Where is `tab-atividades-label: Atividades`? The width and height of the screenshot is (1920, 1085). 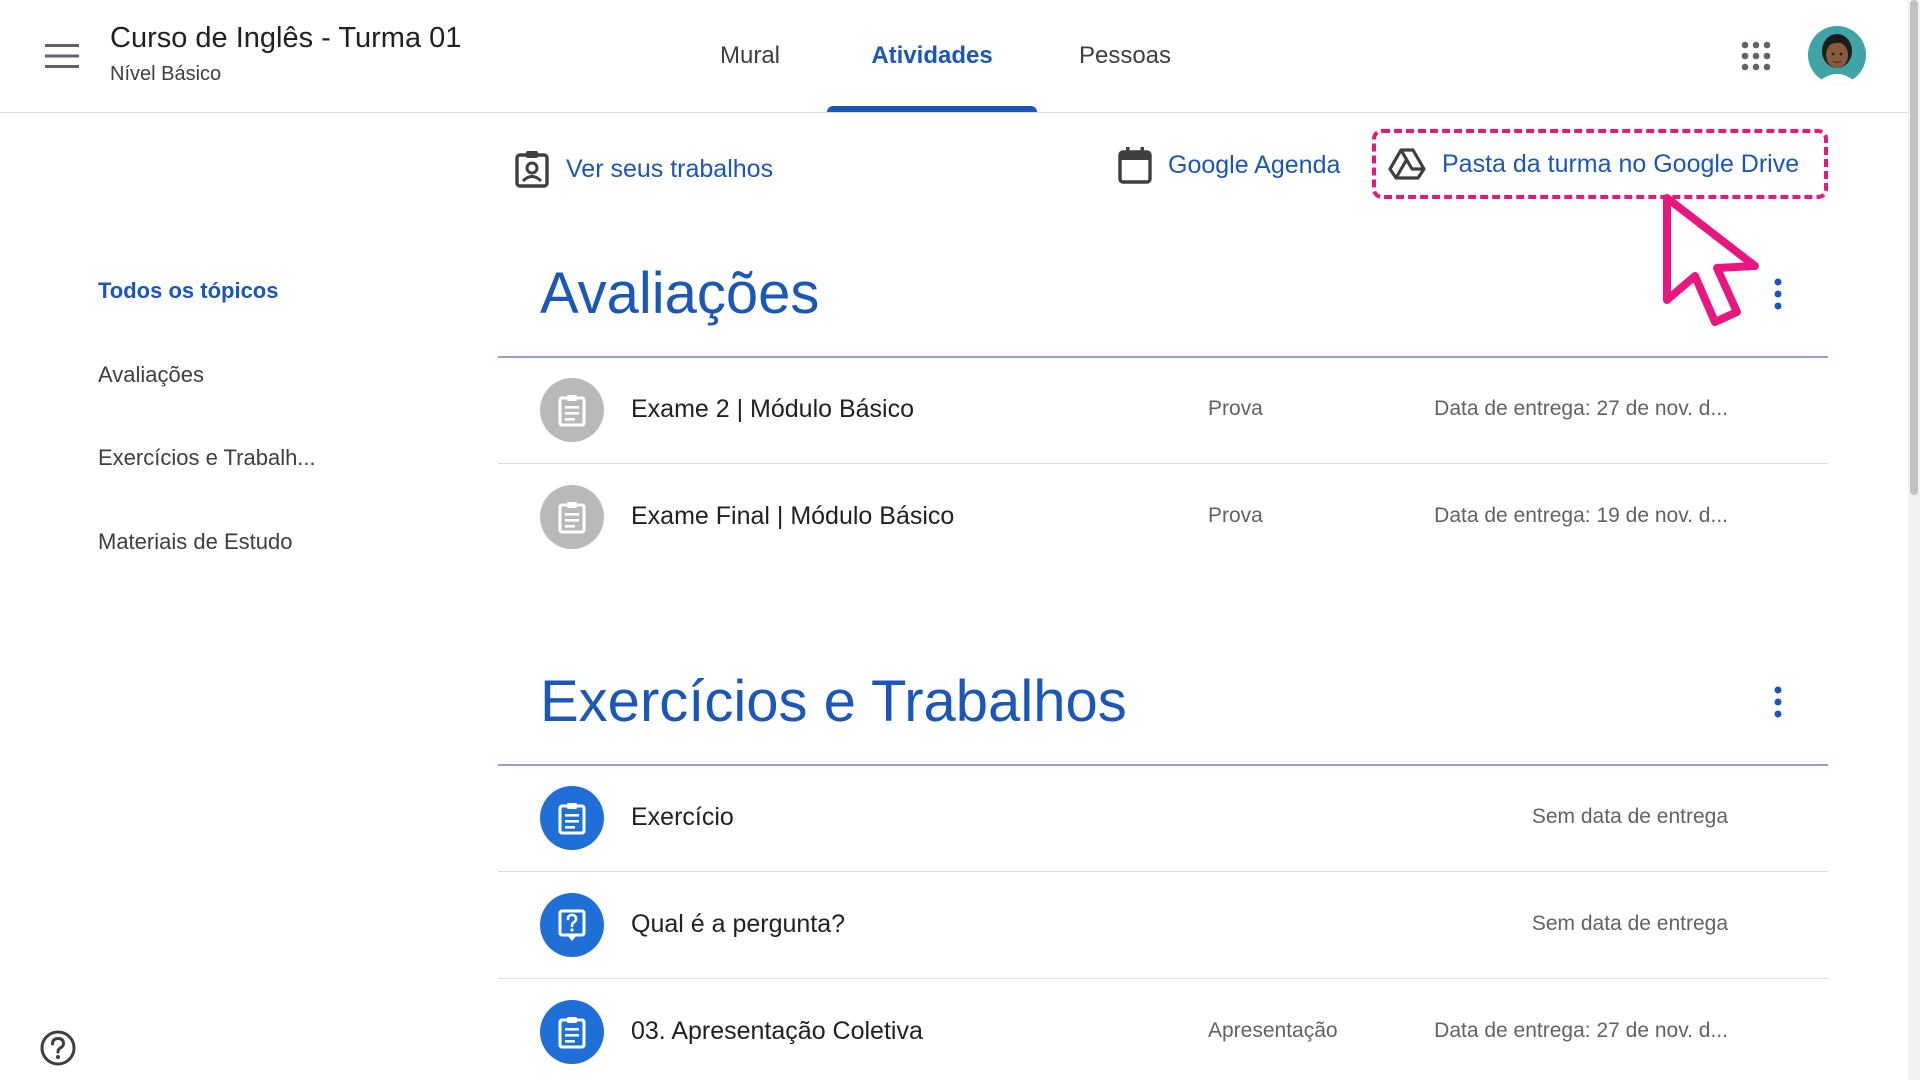 tab-atividades-label: Atividades is located at coordinates (932, 55).